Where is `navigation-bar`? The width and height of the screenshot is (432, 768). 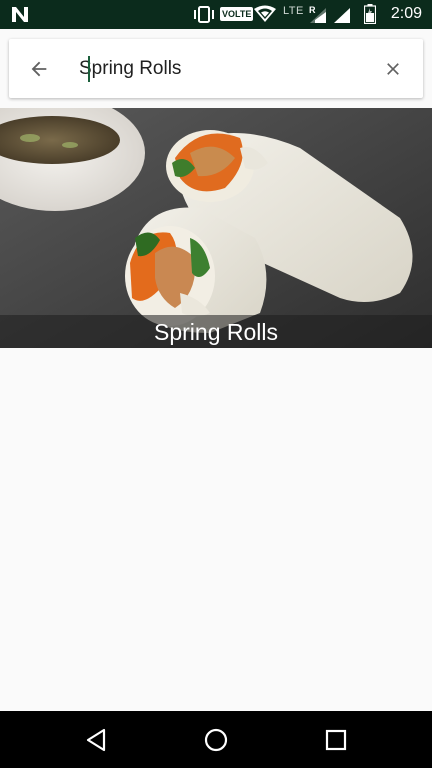
navigation-bar is located at coordinates (216, 739).